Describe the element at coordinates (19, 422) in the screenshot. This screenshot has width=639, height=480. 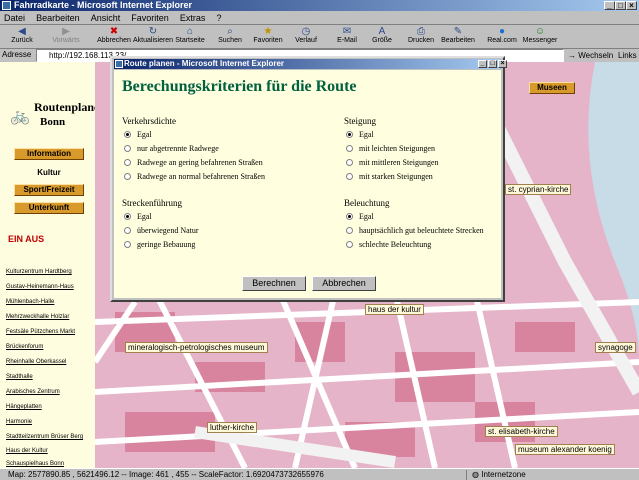
I see `poi-link: Harmonie` at that location.